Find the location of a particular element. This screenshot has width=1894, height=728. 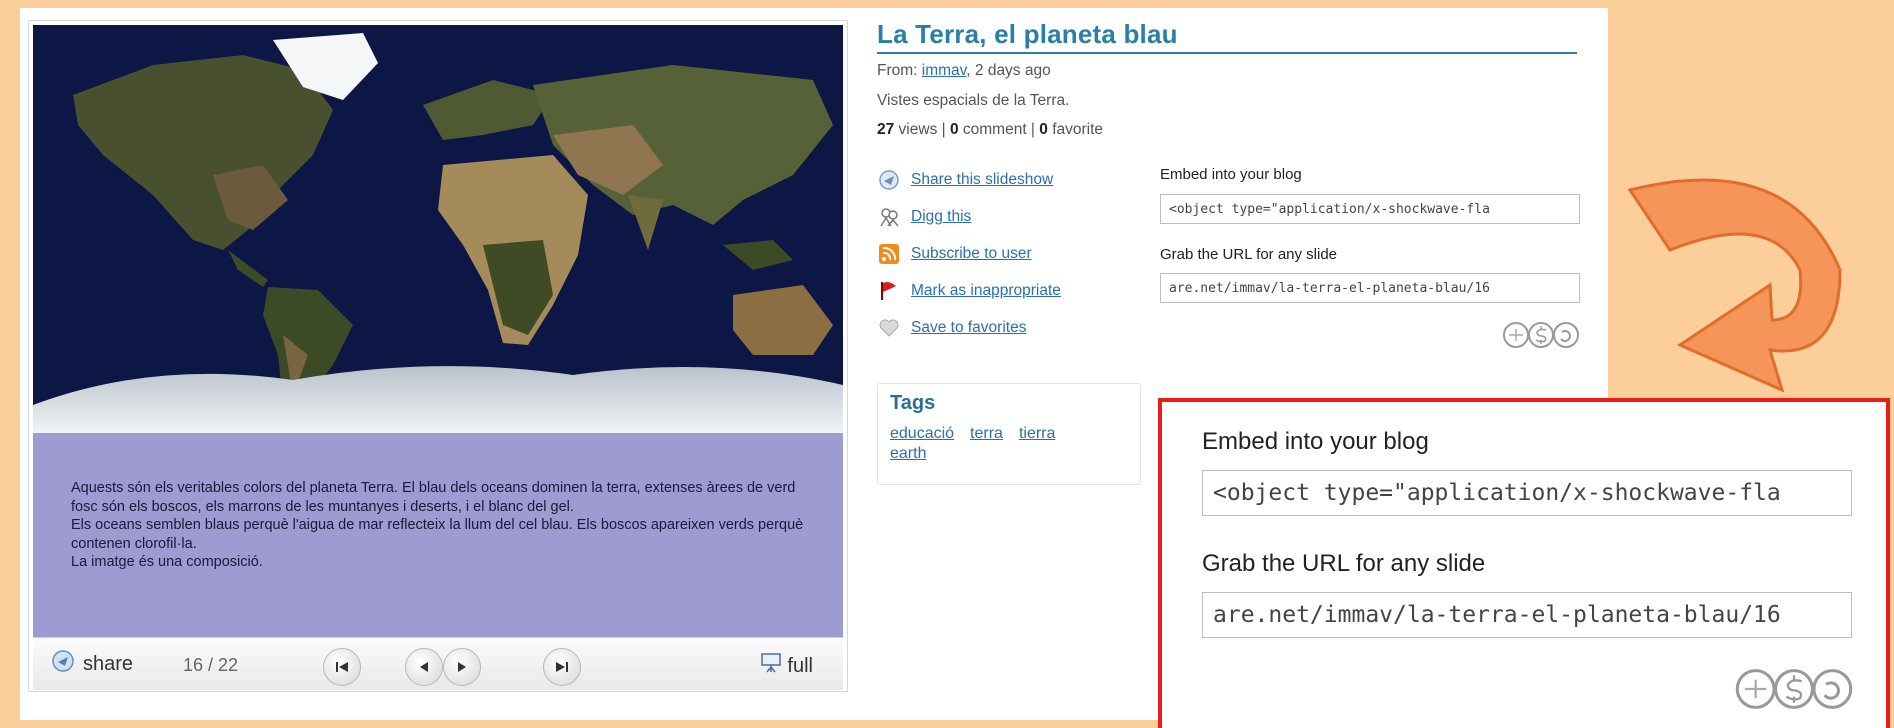

mark-inappropriate-label: Mark as inappropriate is located at coordinates (986, 290).